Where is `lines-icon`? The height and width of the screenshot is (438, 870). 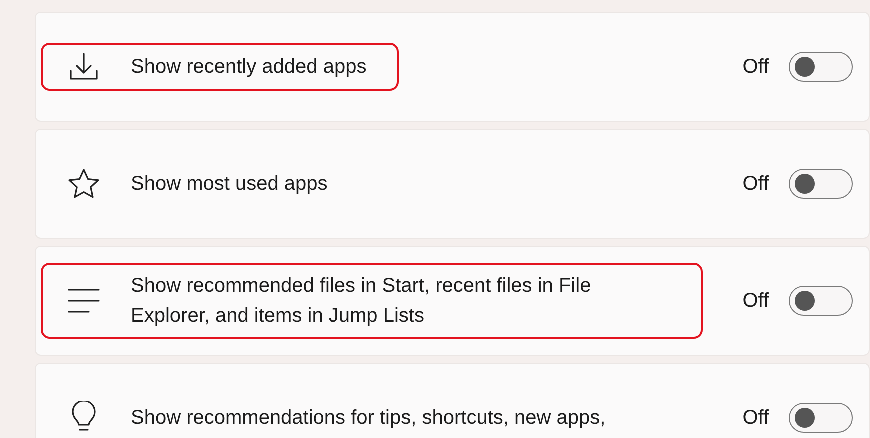 lines-icon is located at coordinates (84, 301).